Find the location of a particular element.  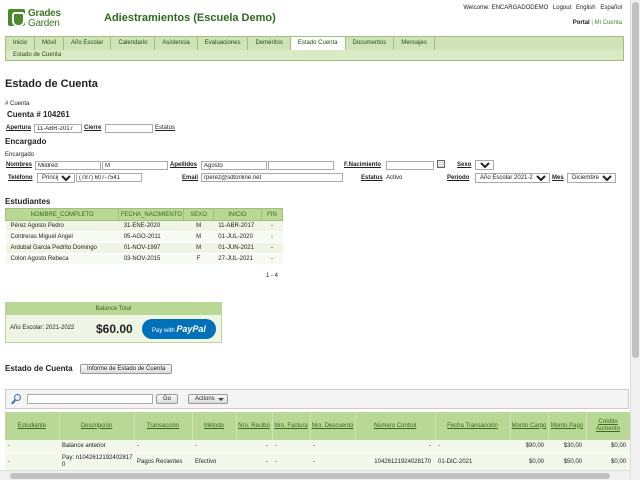

search-icon is located at coordinates (17, 399).